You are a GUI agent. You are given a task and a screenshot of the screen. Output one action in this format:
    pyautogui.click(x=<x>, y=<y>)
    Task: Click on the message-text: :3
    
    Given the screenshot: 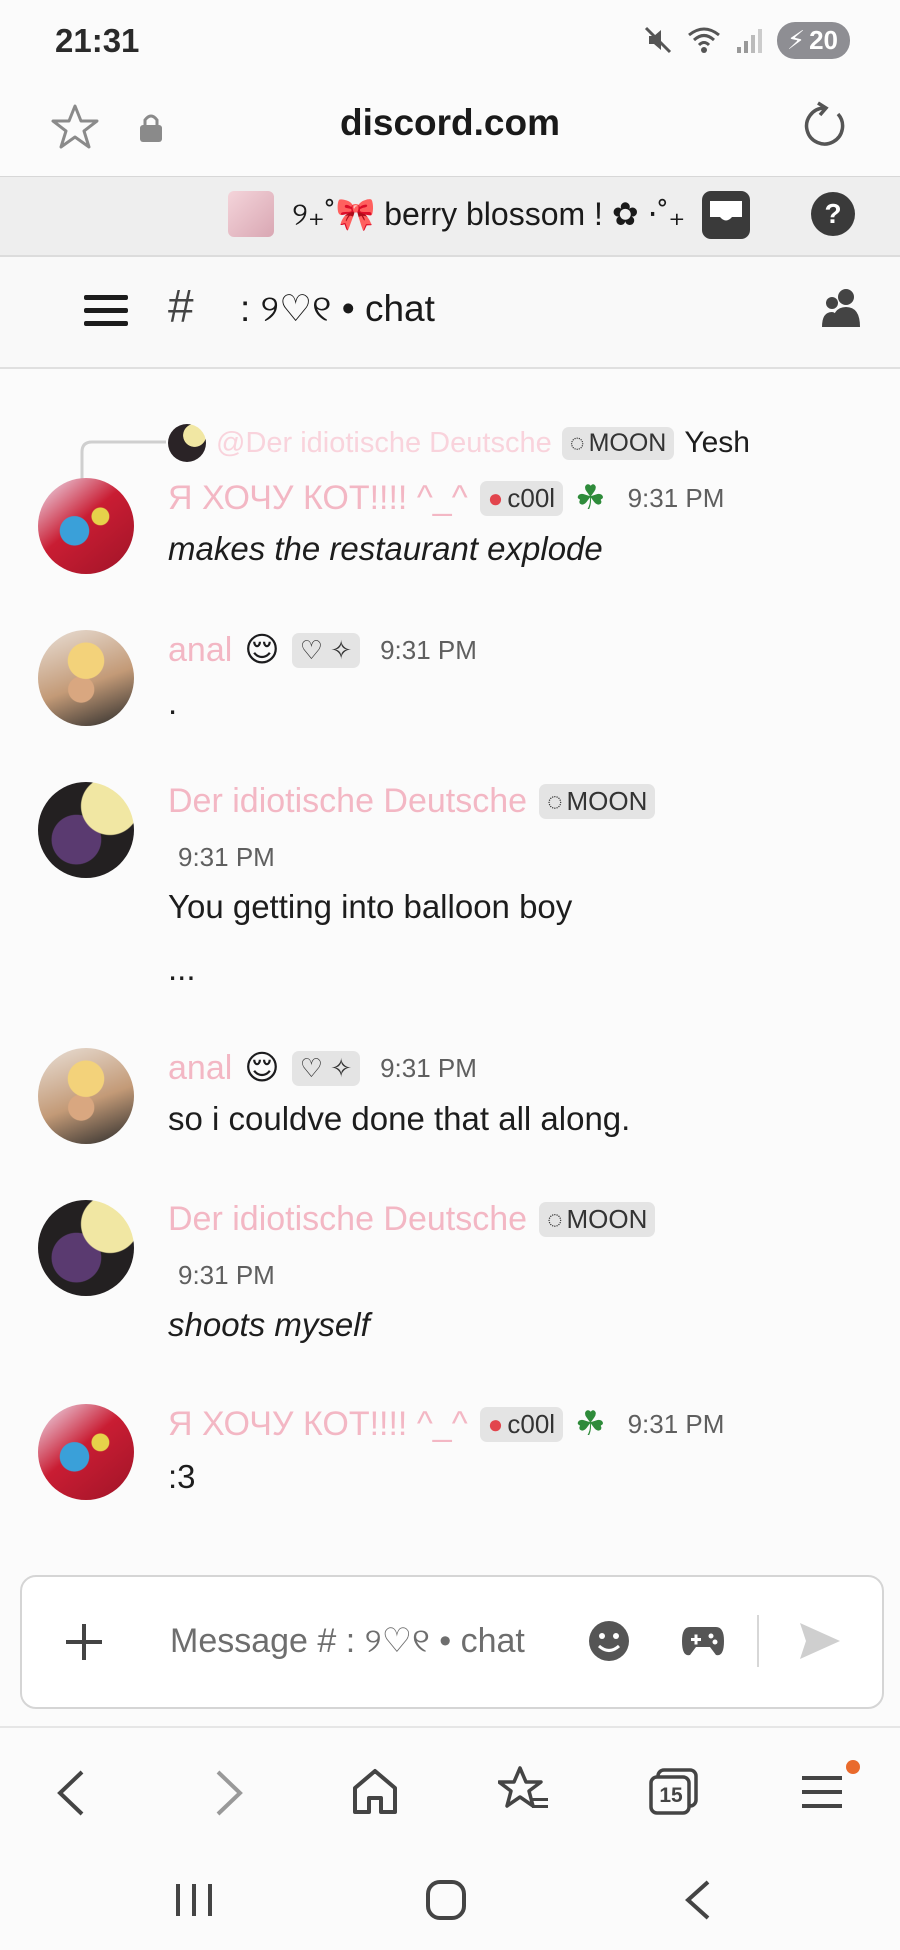 What is the action you would take?
    pyautogui.click(x=182, y=1476)
    